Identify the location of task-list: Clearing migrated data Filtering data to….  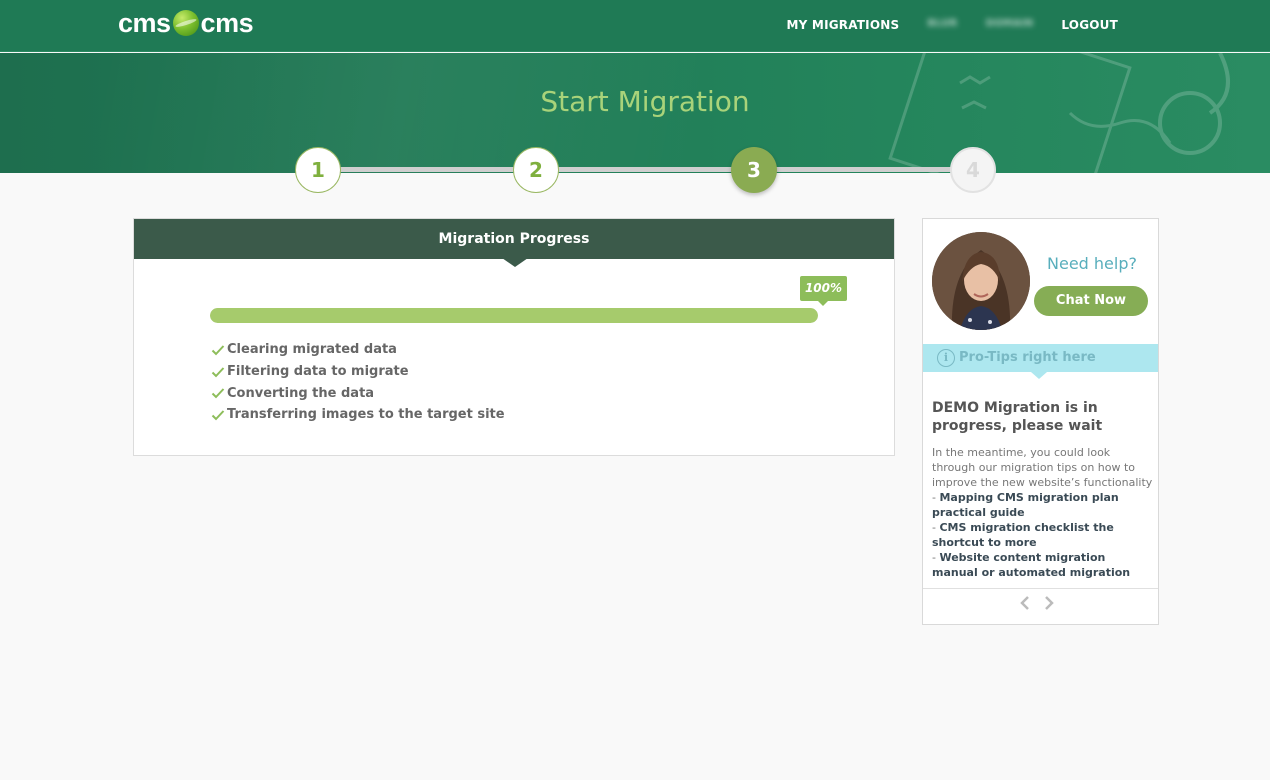
(358, 382).